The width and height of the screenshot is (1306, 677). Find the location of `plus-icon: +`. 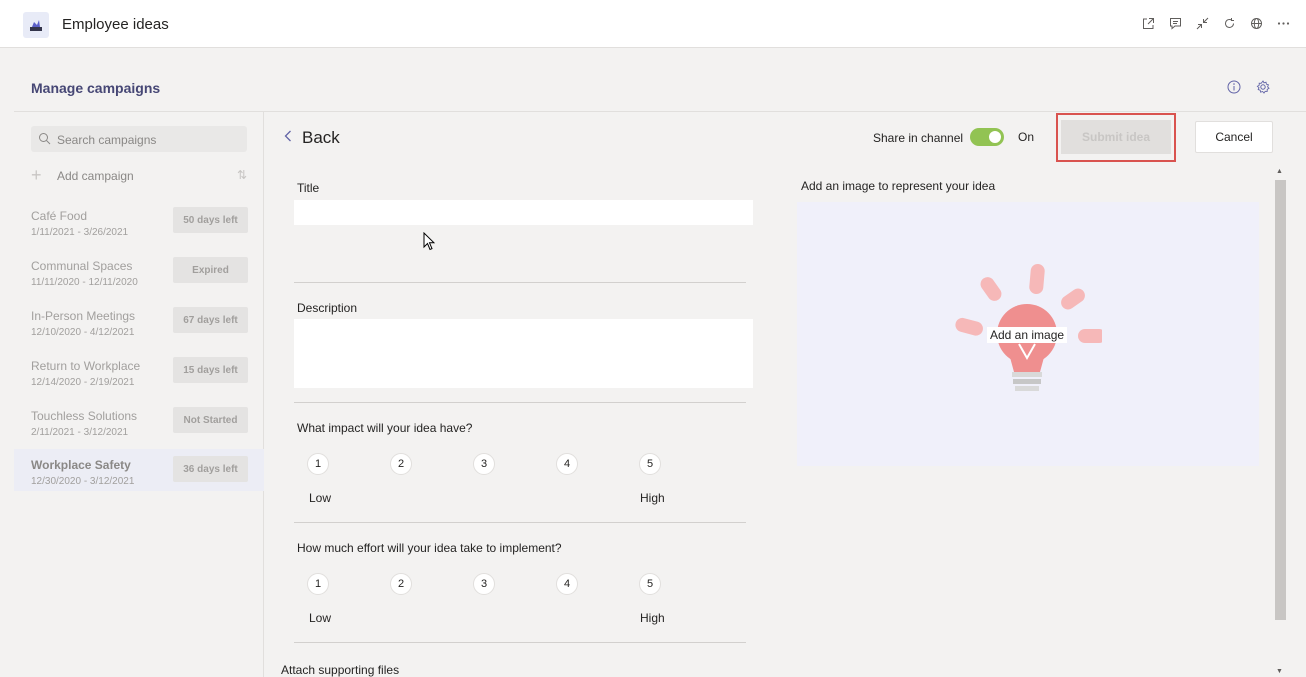

plus-icon: + is located at coordinates (36, 175).